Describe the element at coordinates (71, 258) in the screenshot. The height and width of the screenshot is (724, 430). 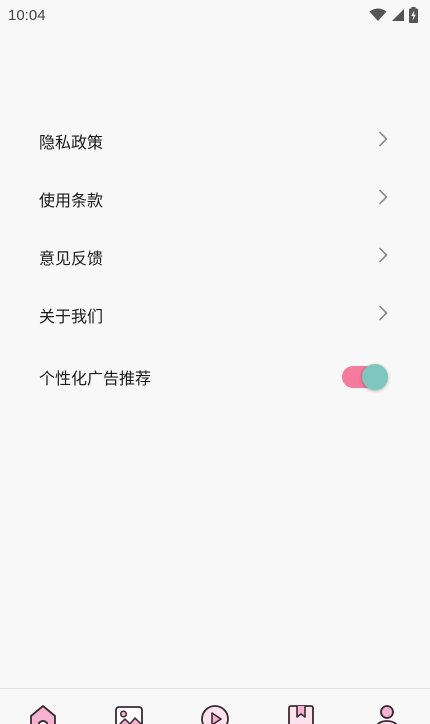
I see `menu-item-label: 意见反馈` at that location.